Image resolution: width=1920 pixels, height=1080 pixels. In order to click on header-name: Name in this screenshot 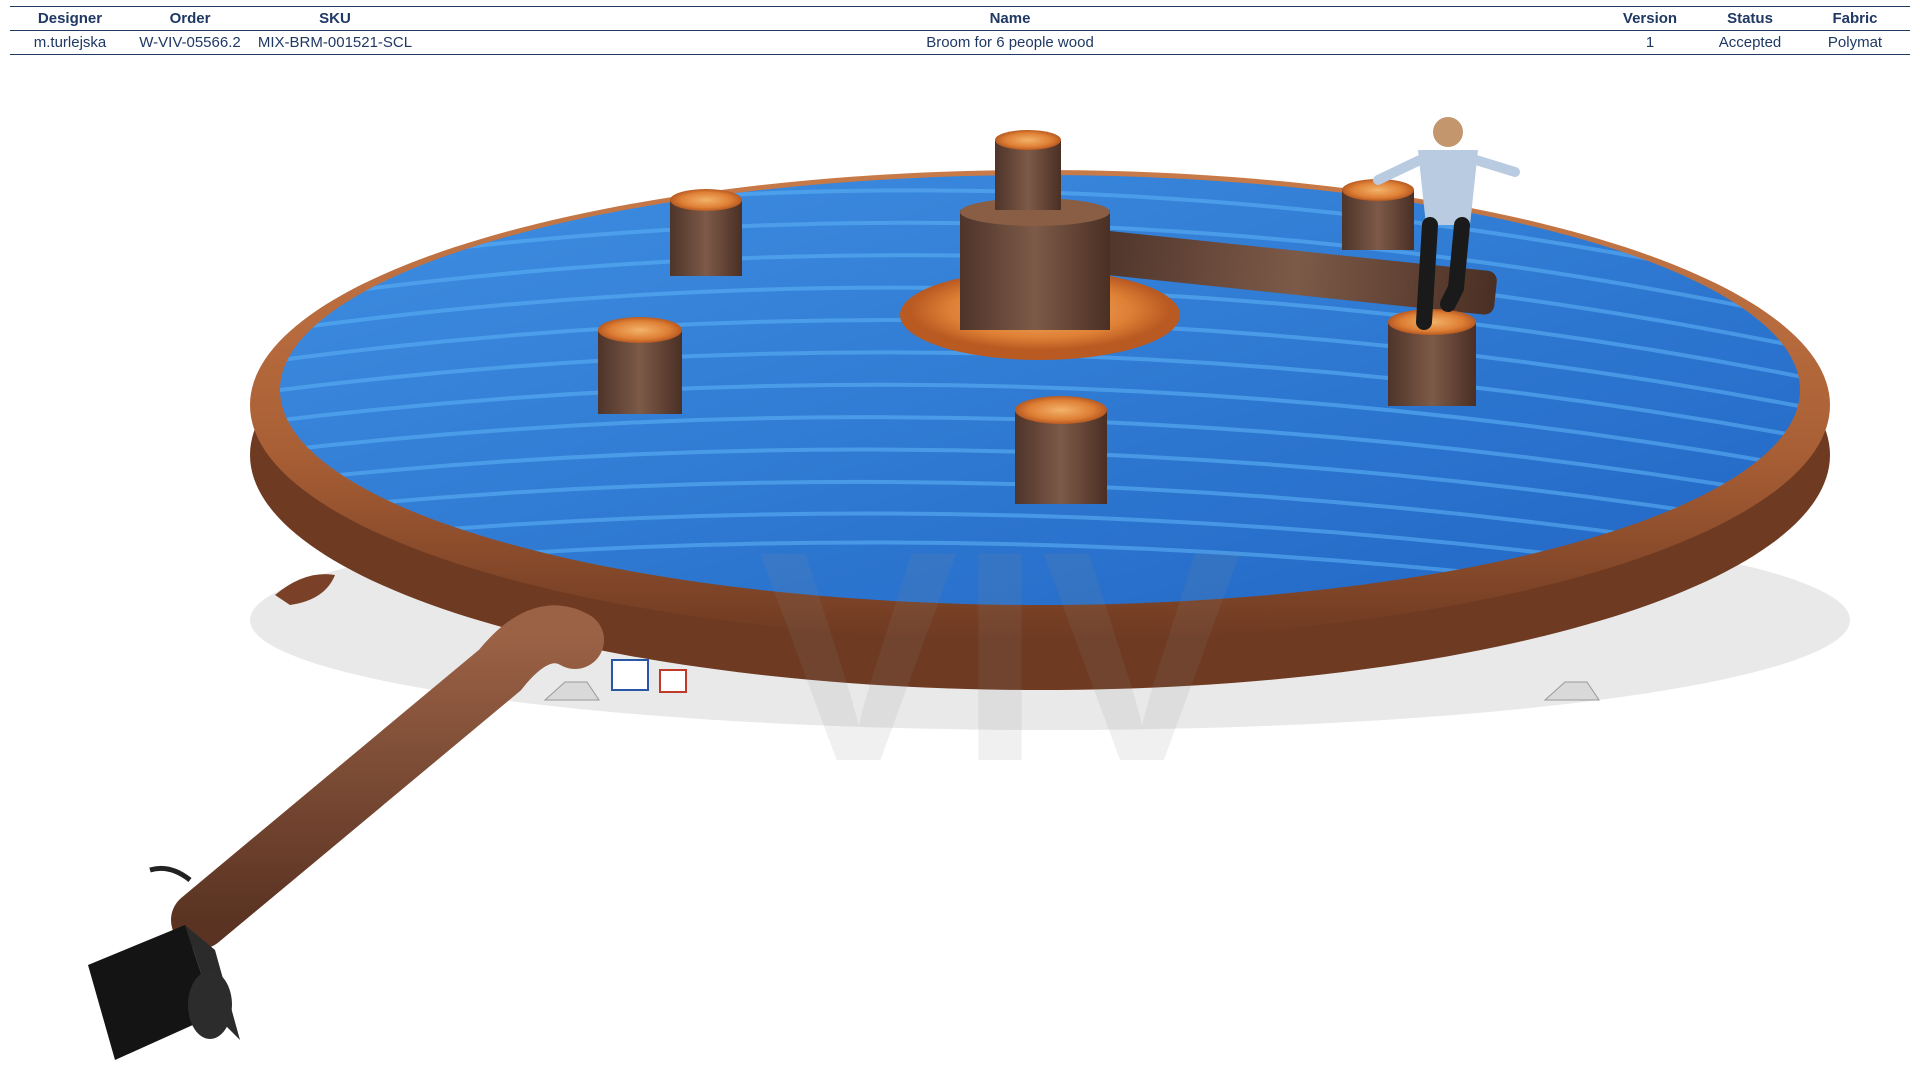, I will do `click(1010, 18)`.